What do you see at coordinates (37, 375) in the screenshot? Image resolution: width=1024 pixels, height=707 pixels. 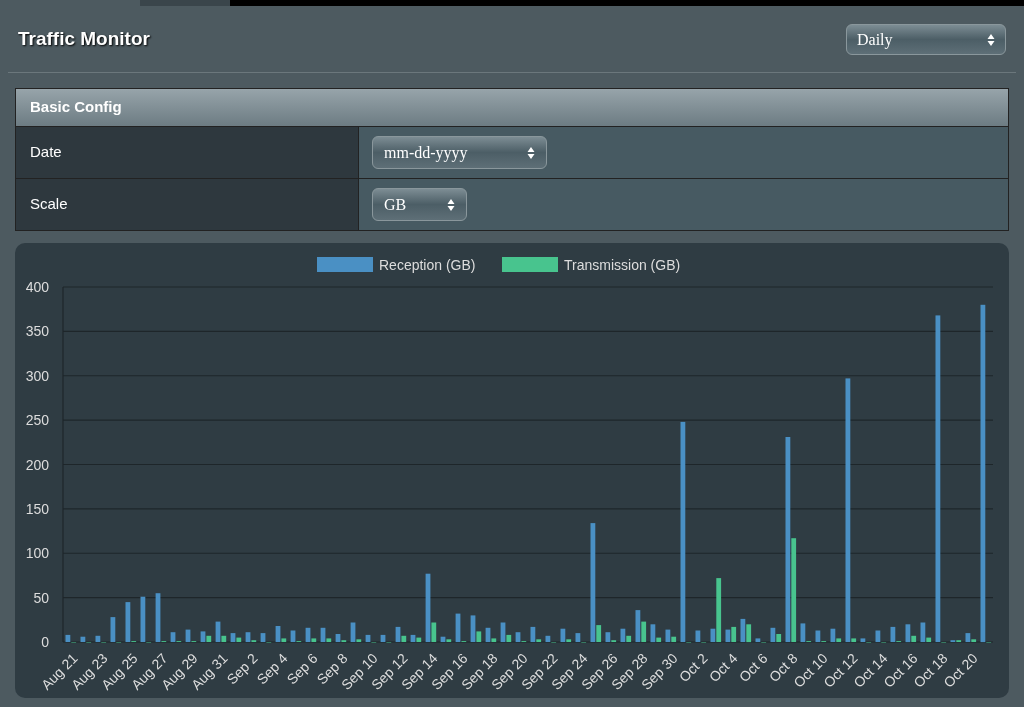 I see `y-tick-label: 300` at bounding box center [37, 375].